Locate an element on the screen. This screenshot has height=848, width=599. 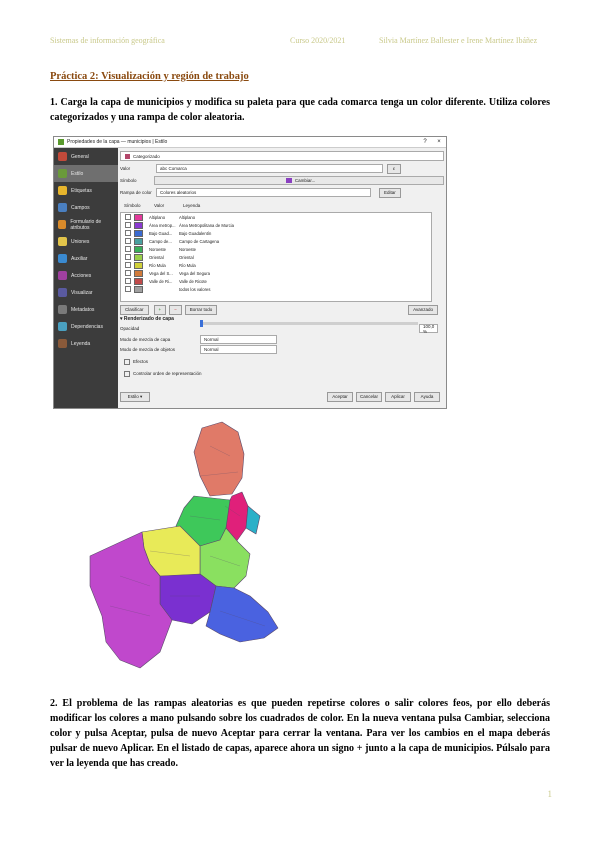
remove-icon: − is located at coordinates (175, 309).